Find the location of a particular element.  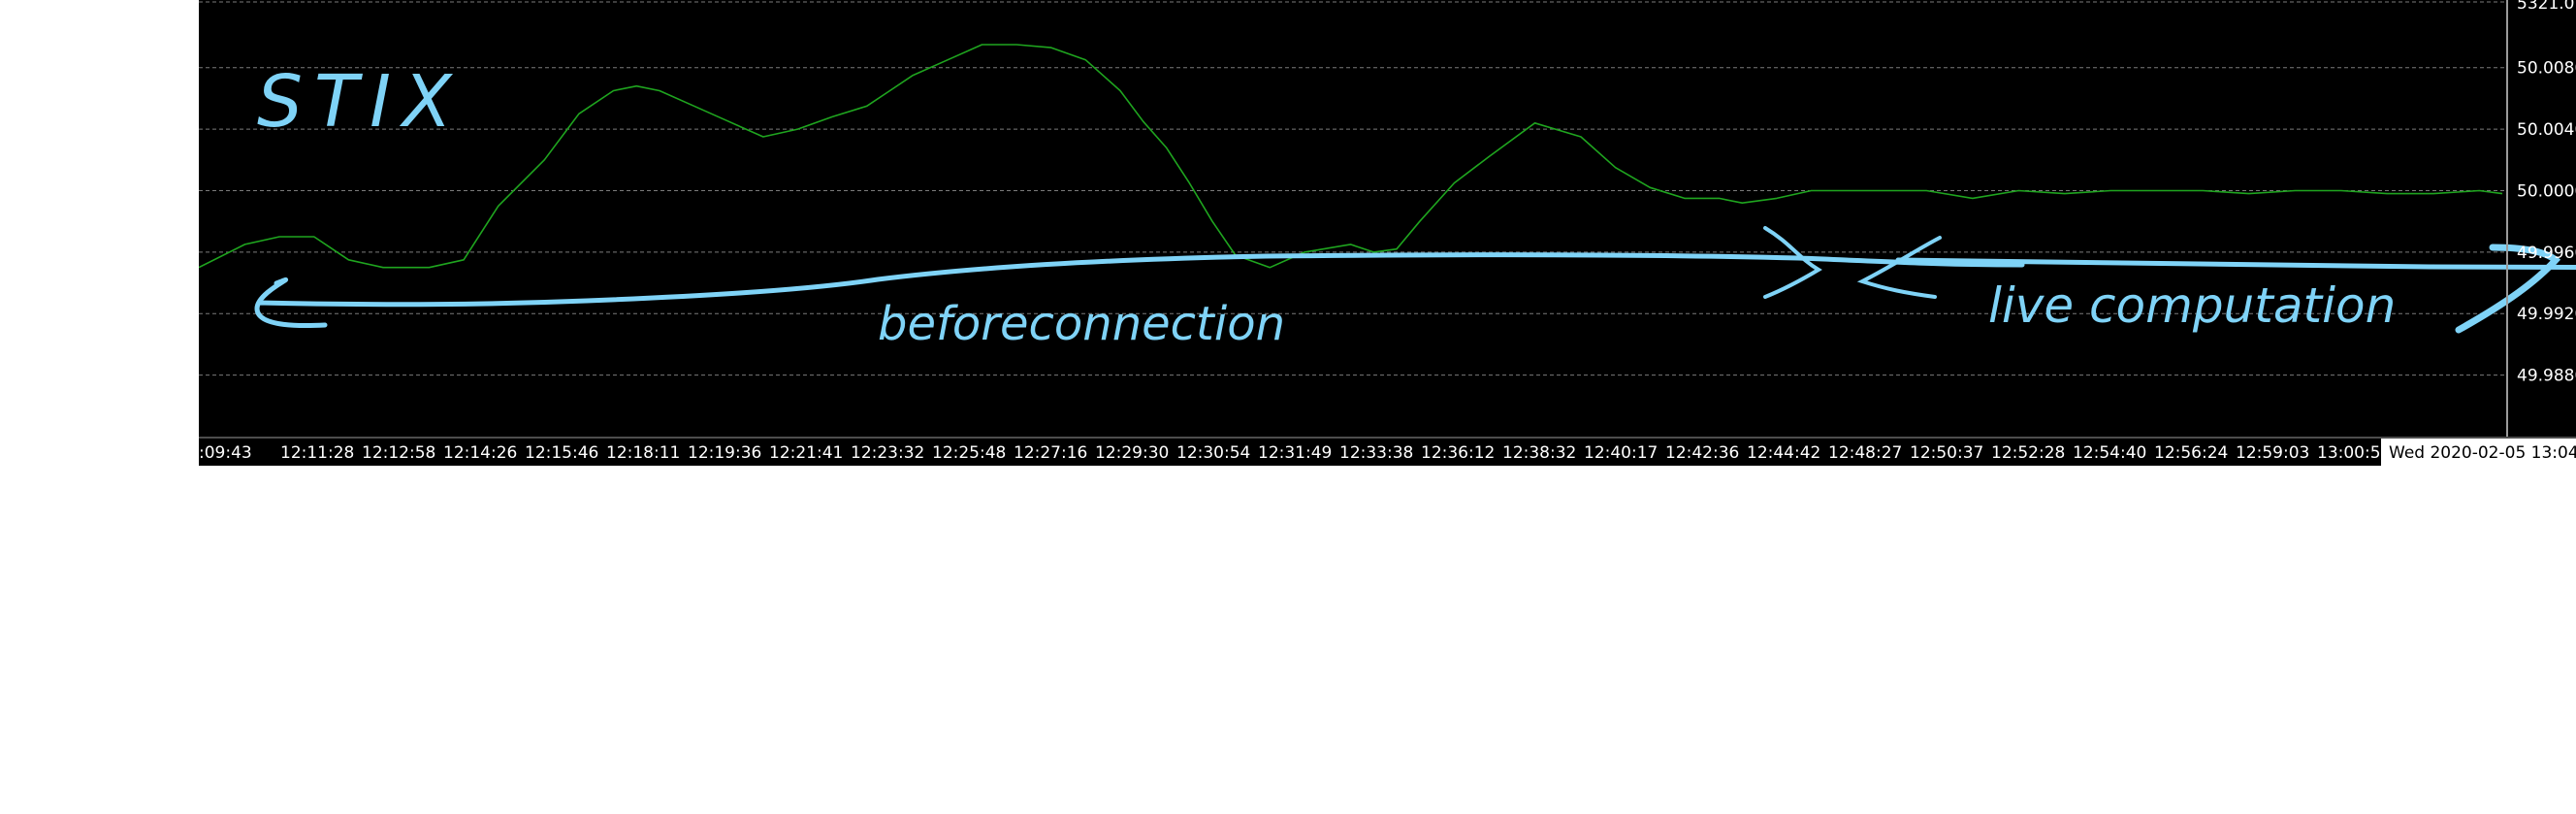

x-tick-label: 12:14:26 is located at coordinates (480, 453).